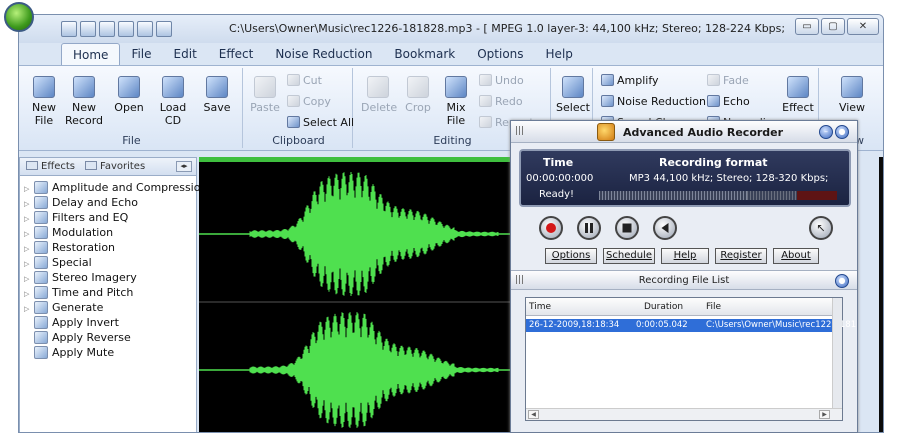 This screenshot has height=433, width=900. I want to click on delete-button: Delete, so click(379, 95).